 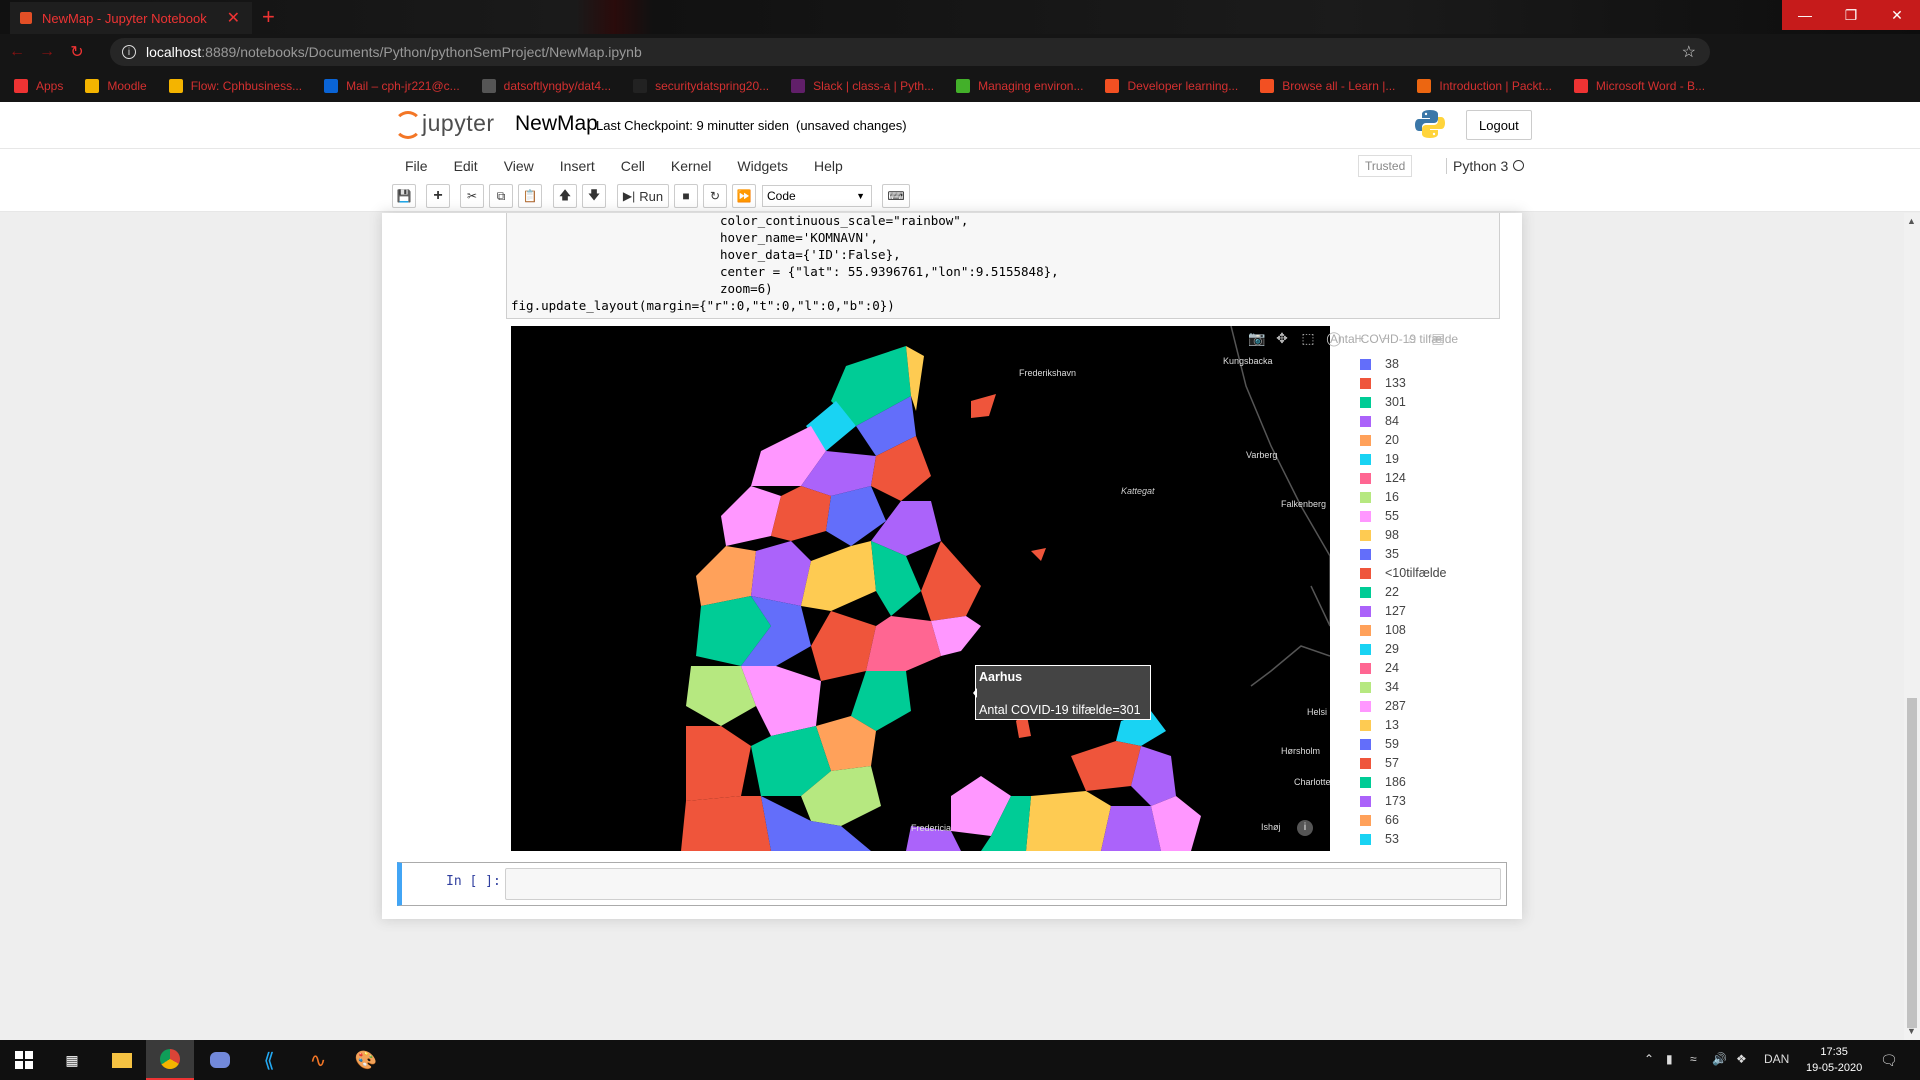 I want to click on legend-item: 24, so click(x=1379, y=668).